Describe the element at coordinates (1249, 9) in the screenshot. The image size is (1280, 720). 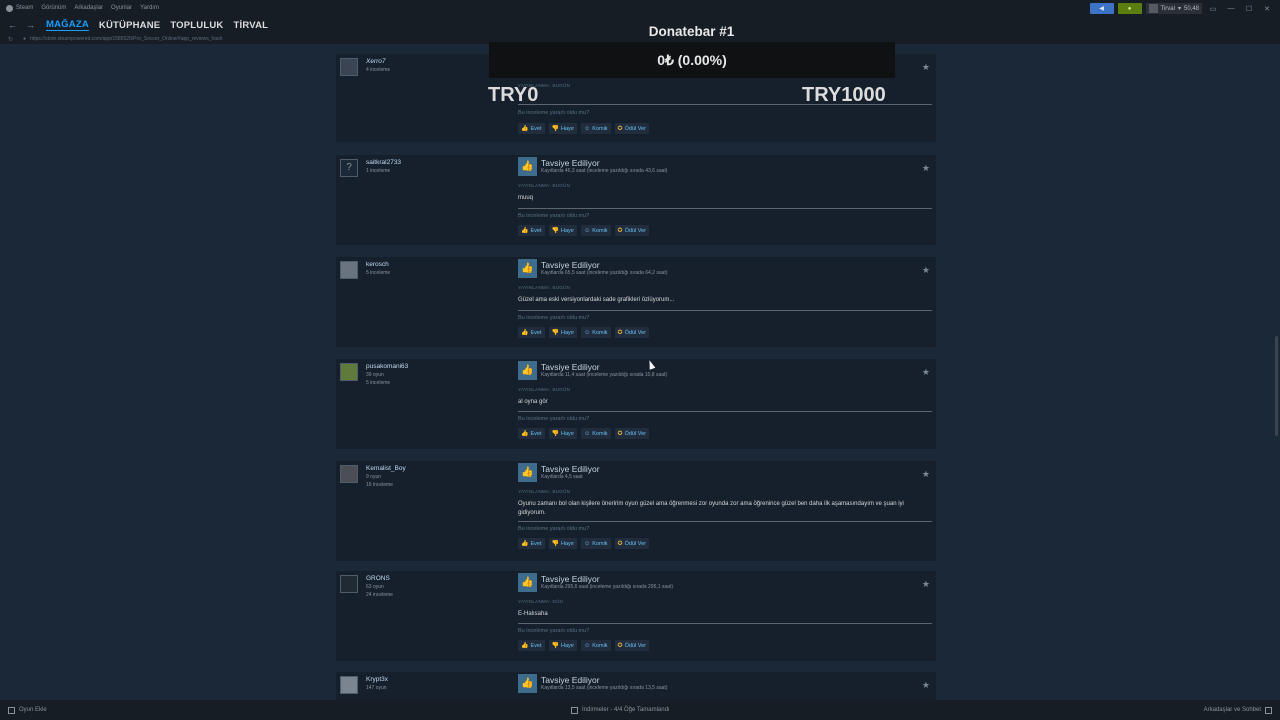
I see `maximize-icon: ☐` at that location.